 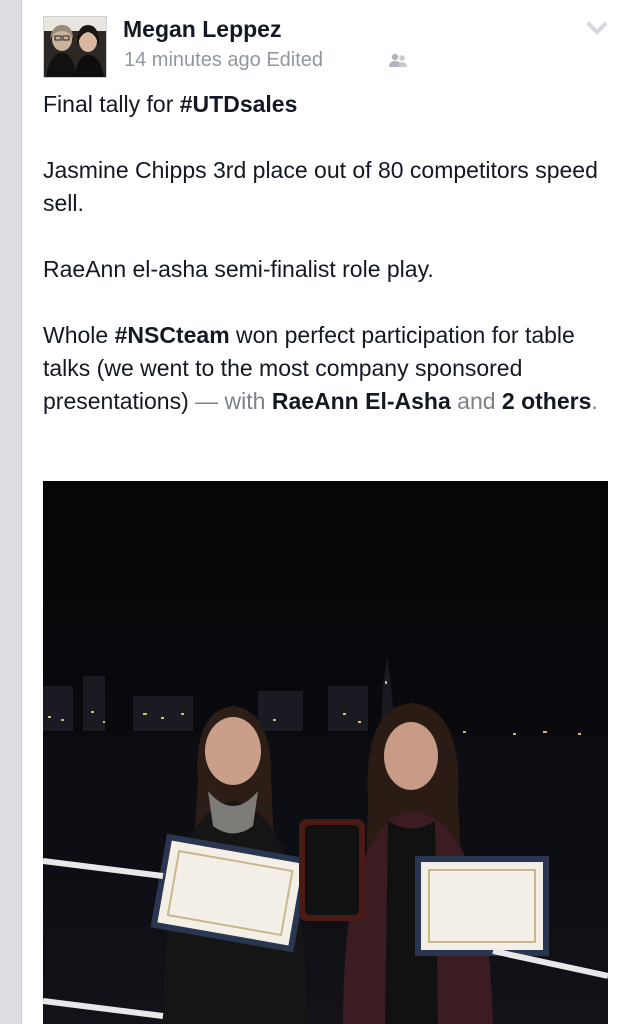 I want to click on left-rail, so click(x=11, y=512).